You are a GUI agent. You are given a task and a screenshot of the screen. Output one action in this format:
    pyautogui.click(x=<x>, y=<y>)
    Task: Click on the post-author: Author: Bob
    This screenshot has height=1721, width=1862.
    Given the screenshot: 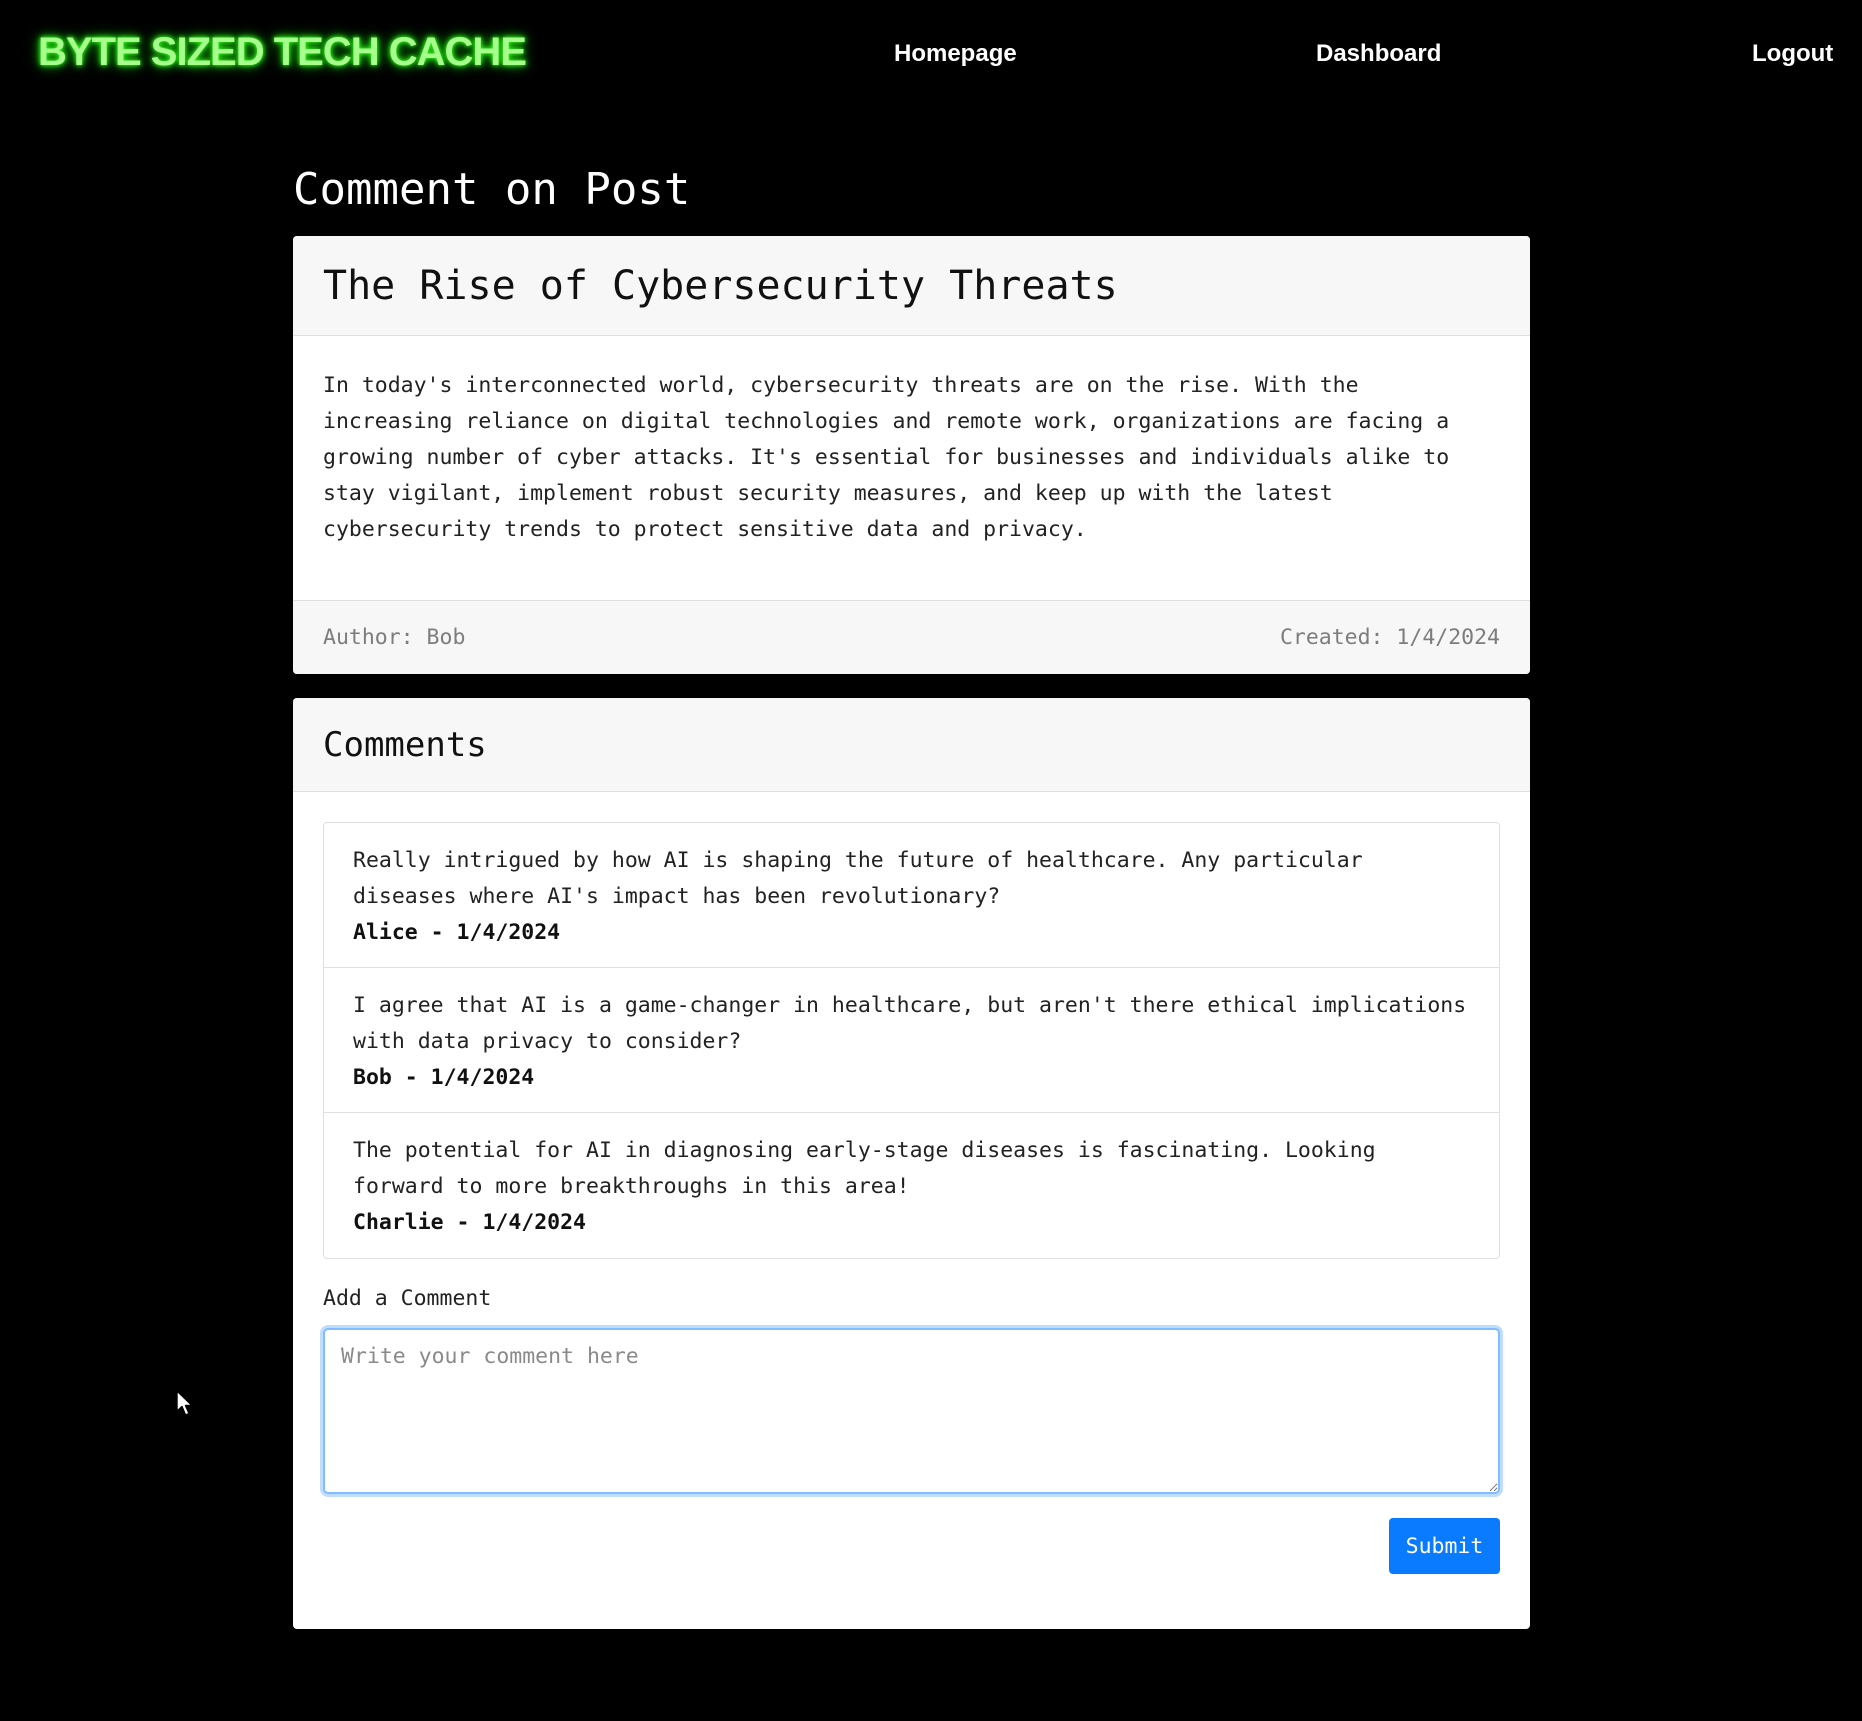 What is the action you would take?
    pyautogui.click(x=394, y=637)
    